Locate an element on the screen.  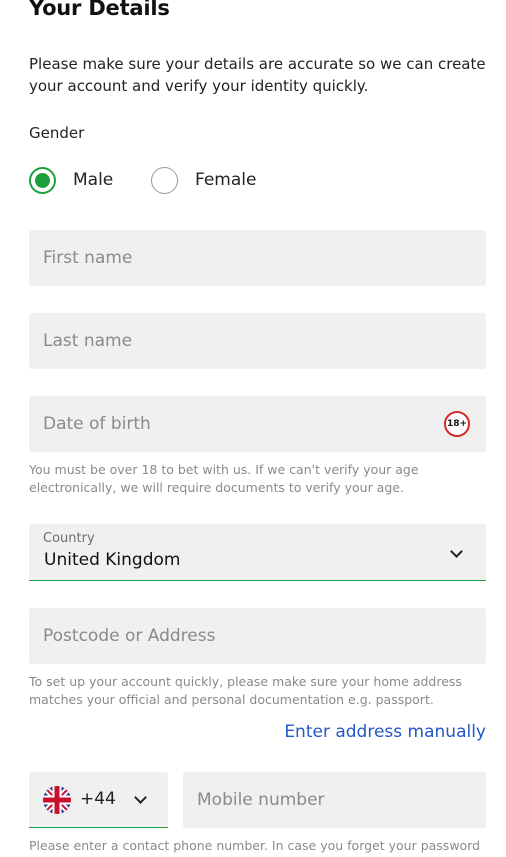
country-code-select: +44 is located at coordinates (98, 800).